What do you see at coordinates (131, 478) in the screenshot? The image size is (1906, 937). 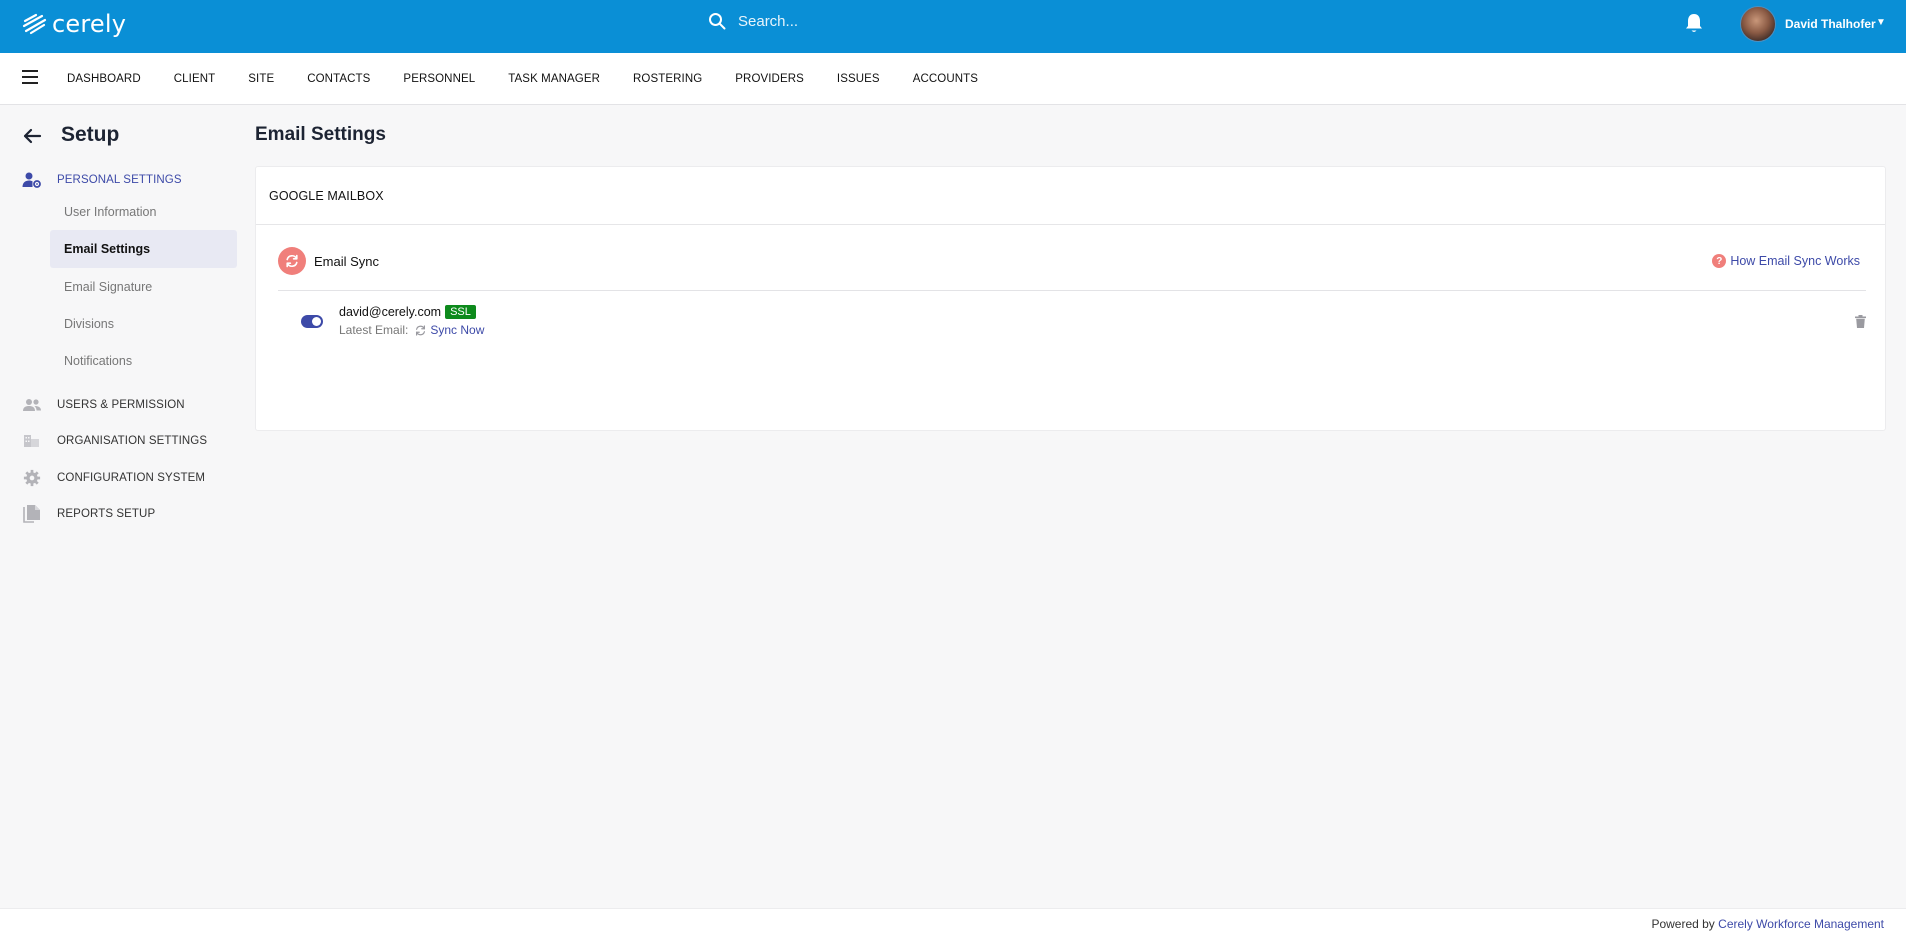 I see `sidebar-section-label: CONFIGURATION SYSTEM` at bounding box center [131, 478].